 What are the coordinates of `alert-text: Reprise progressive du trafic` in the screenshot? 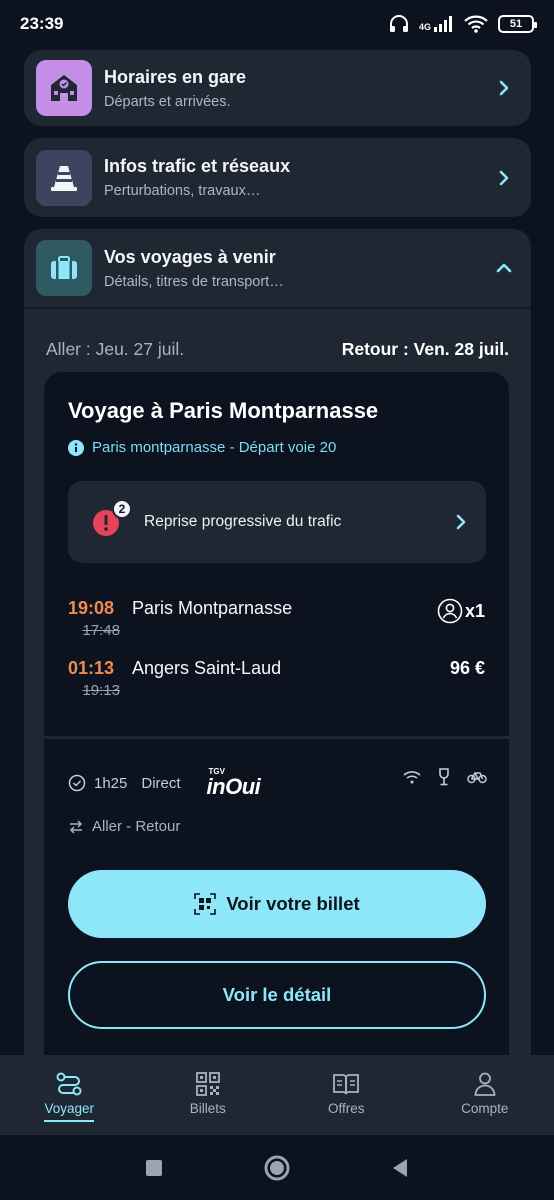 It's located at (243, 521).